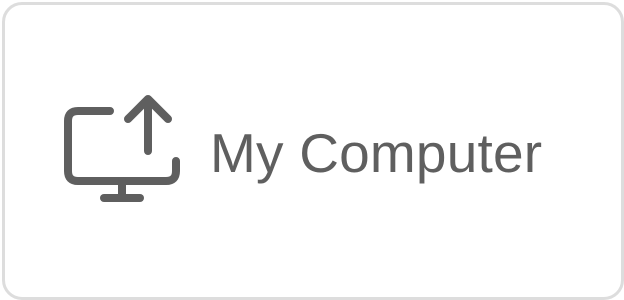 Image resolution: width=624 pixels, height=300 pixels. Describe the element at coordinates (123, 150) in the screenshot. I see `computer-upload-icon` at that location.